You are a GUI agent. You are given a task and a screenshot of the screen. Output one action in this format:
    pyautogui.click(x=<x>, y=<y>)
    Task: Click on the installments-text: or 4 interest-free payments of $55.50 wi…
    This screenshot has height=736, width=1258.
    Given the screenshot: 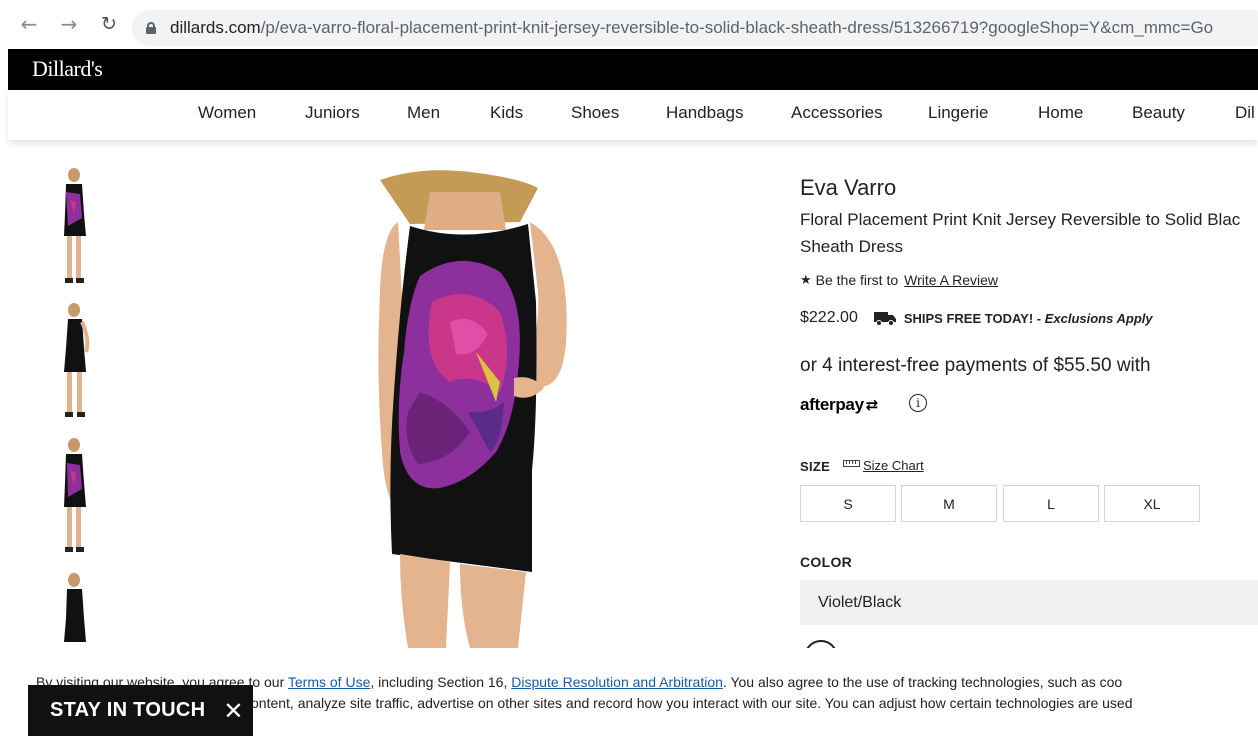 What is the action you would take?
    pyautogui.click(x=975, y=365)
    